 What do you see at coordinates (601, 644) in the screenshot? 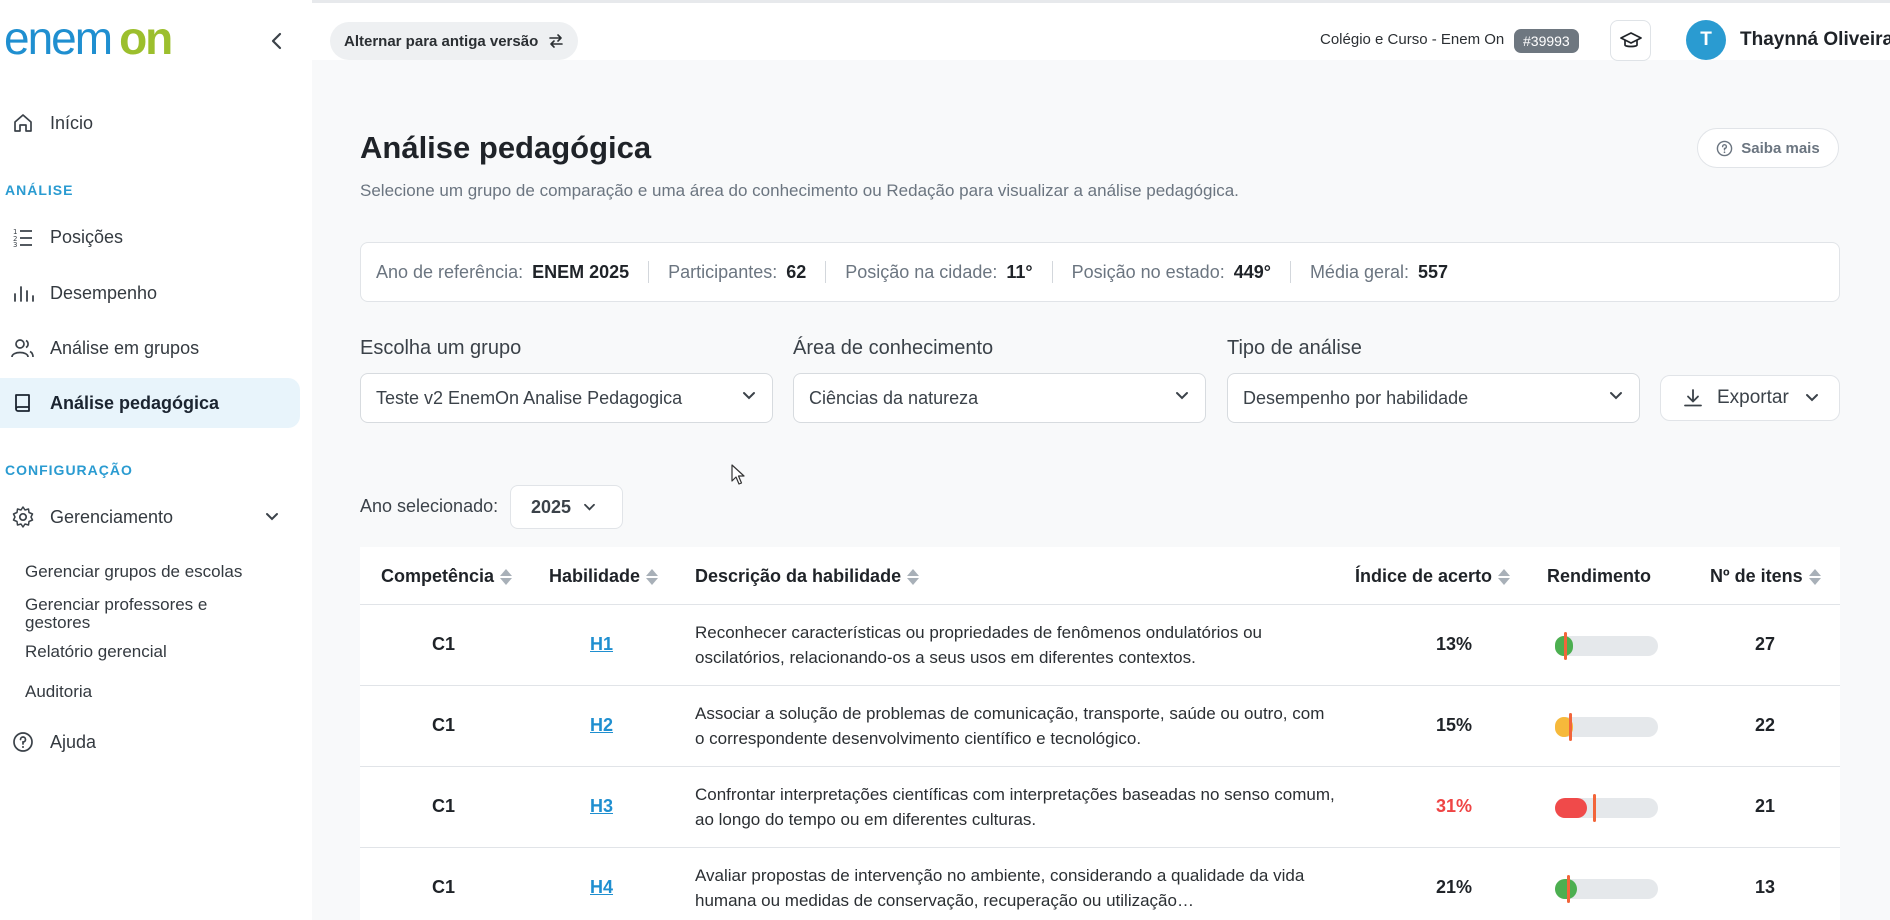
I see `habilidade-link: H1` at bounding box center [601, 644].